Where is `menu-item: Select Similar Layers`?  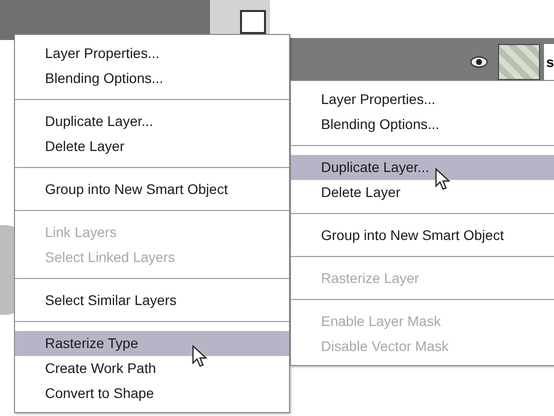 menu-item: Select Similar Layers is located at coordinates (152, 300).